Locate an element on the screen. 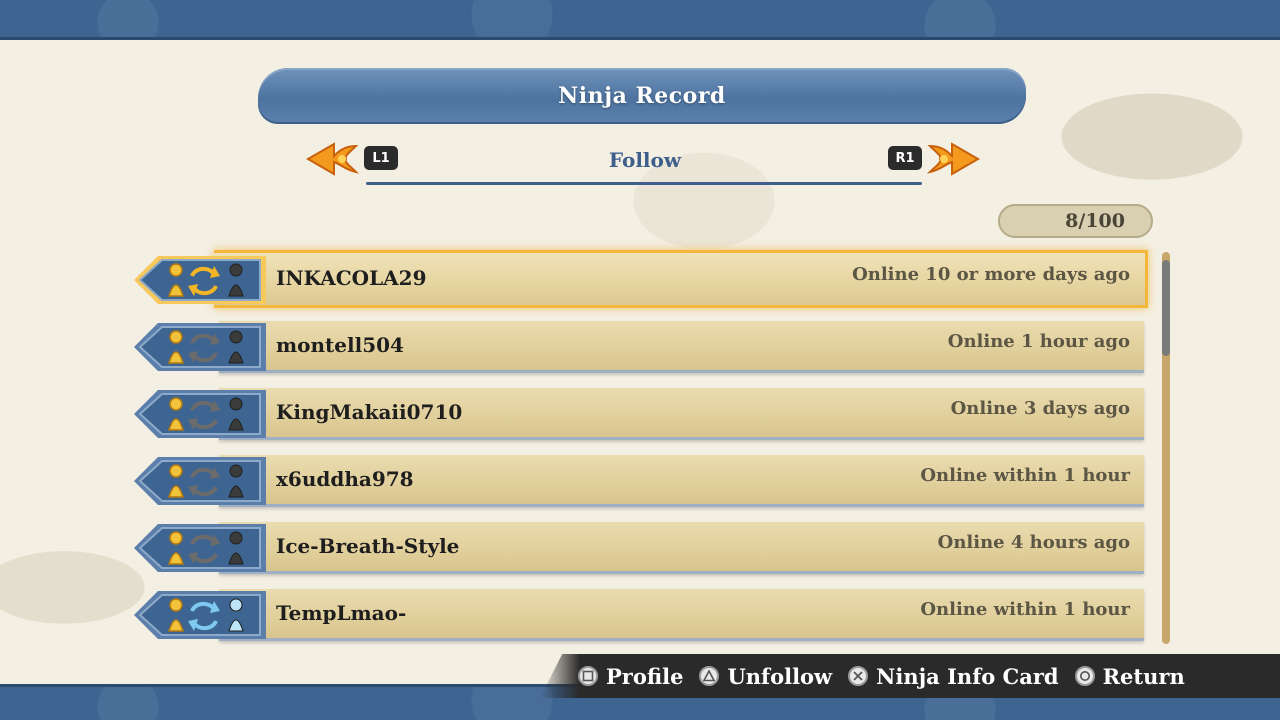 This screenshot has height=720, width=1280. list-item: montell504 Online 1 hour ago is located at coordinates (636, 346).